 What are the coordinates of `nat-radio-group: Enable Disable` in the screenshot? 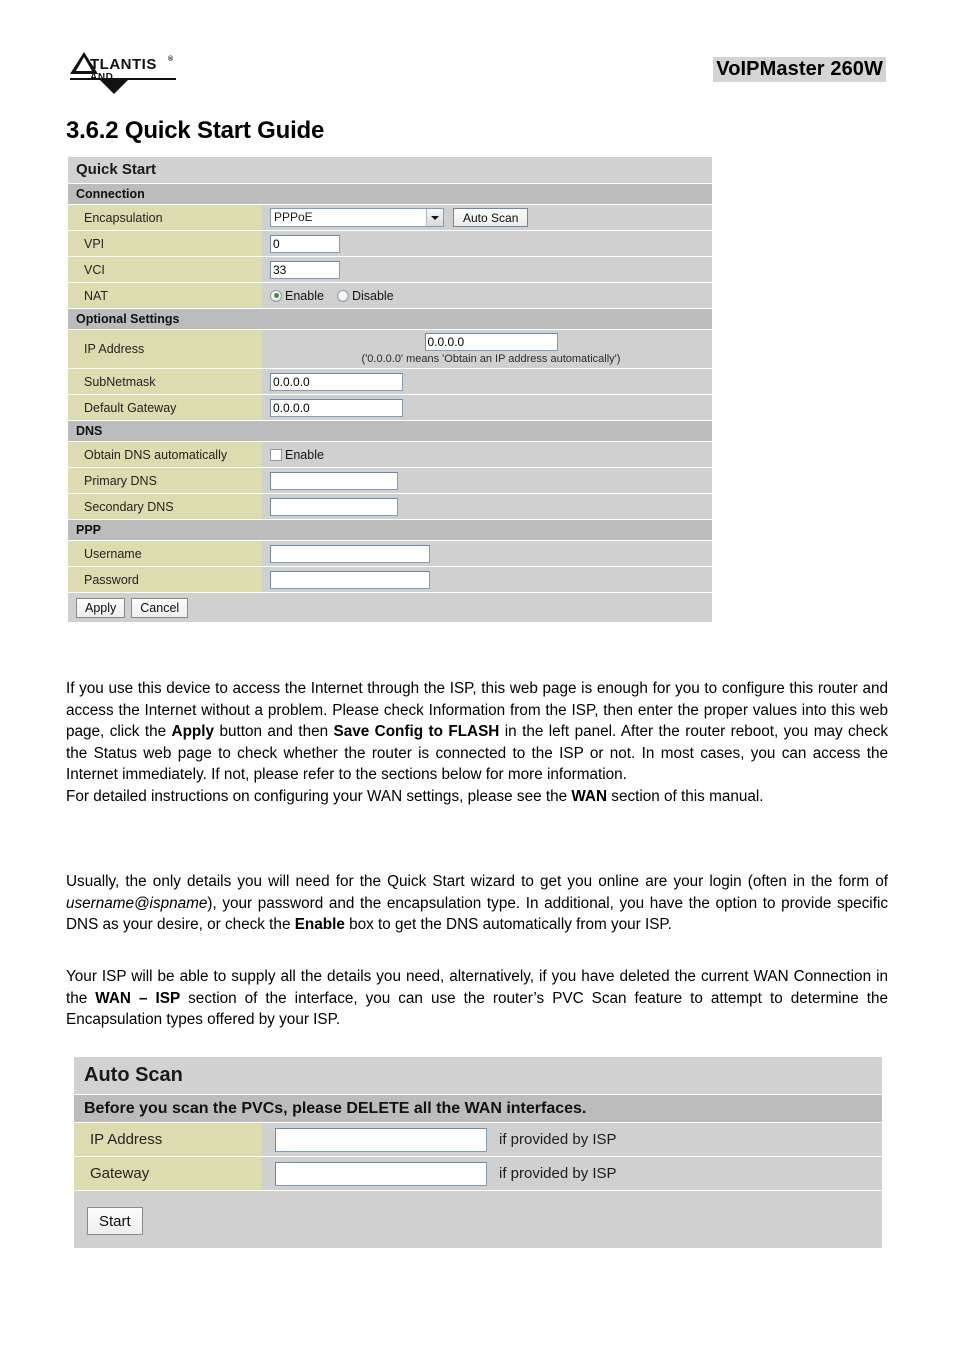 It's located at (332, 296).